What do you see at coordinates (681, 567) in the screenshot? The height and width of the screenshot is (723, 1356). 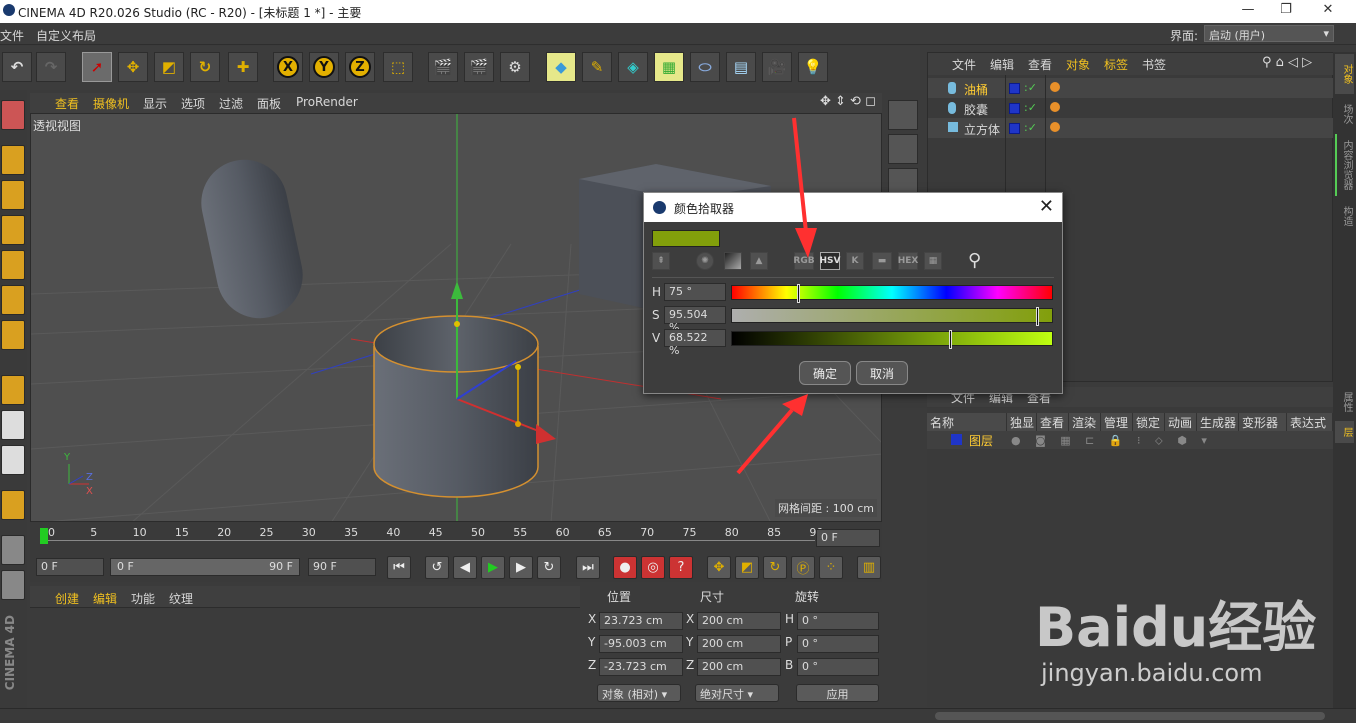 I see `key-help-button: ?` at bounding box center [681, 567].